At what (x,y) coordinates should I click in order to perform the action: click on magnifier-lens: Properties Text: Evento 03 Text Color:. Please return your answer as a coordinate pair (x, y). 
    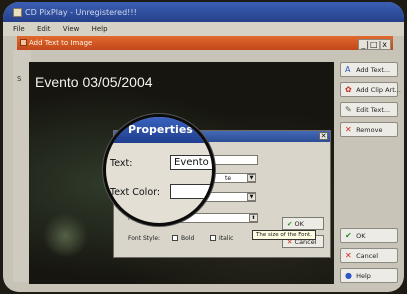
    Looking at the image, I should click on (159, 170).